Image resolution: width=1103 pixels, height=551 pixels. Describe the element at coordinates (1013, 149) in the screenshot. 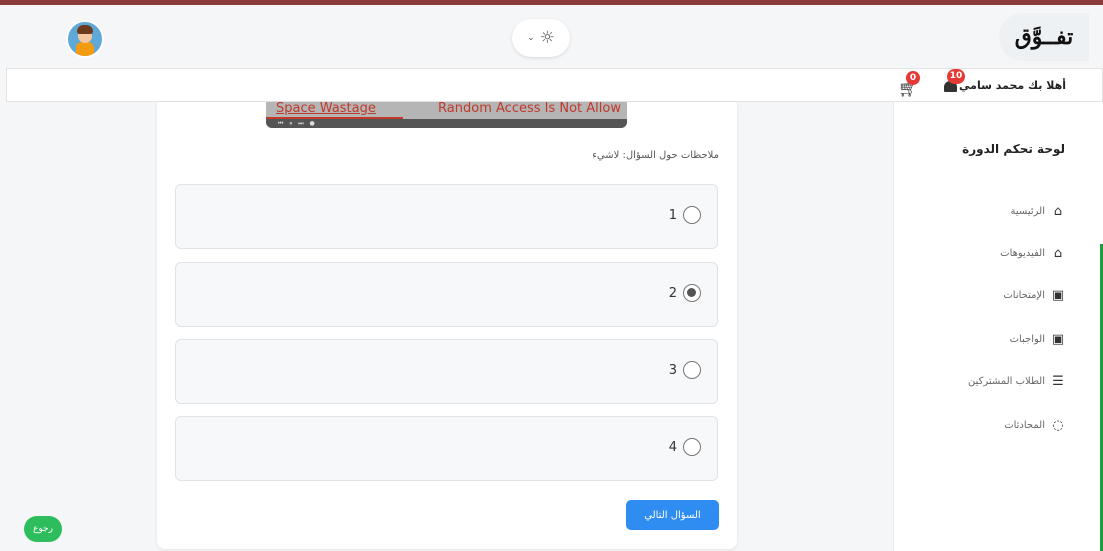

I see `sidebar-title: لوحة تحكم الدورة` at that location.